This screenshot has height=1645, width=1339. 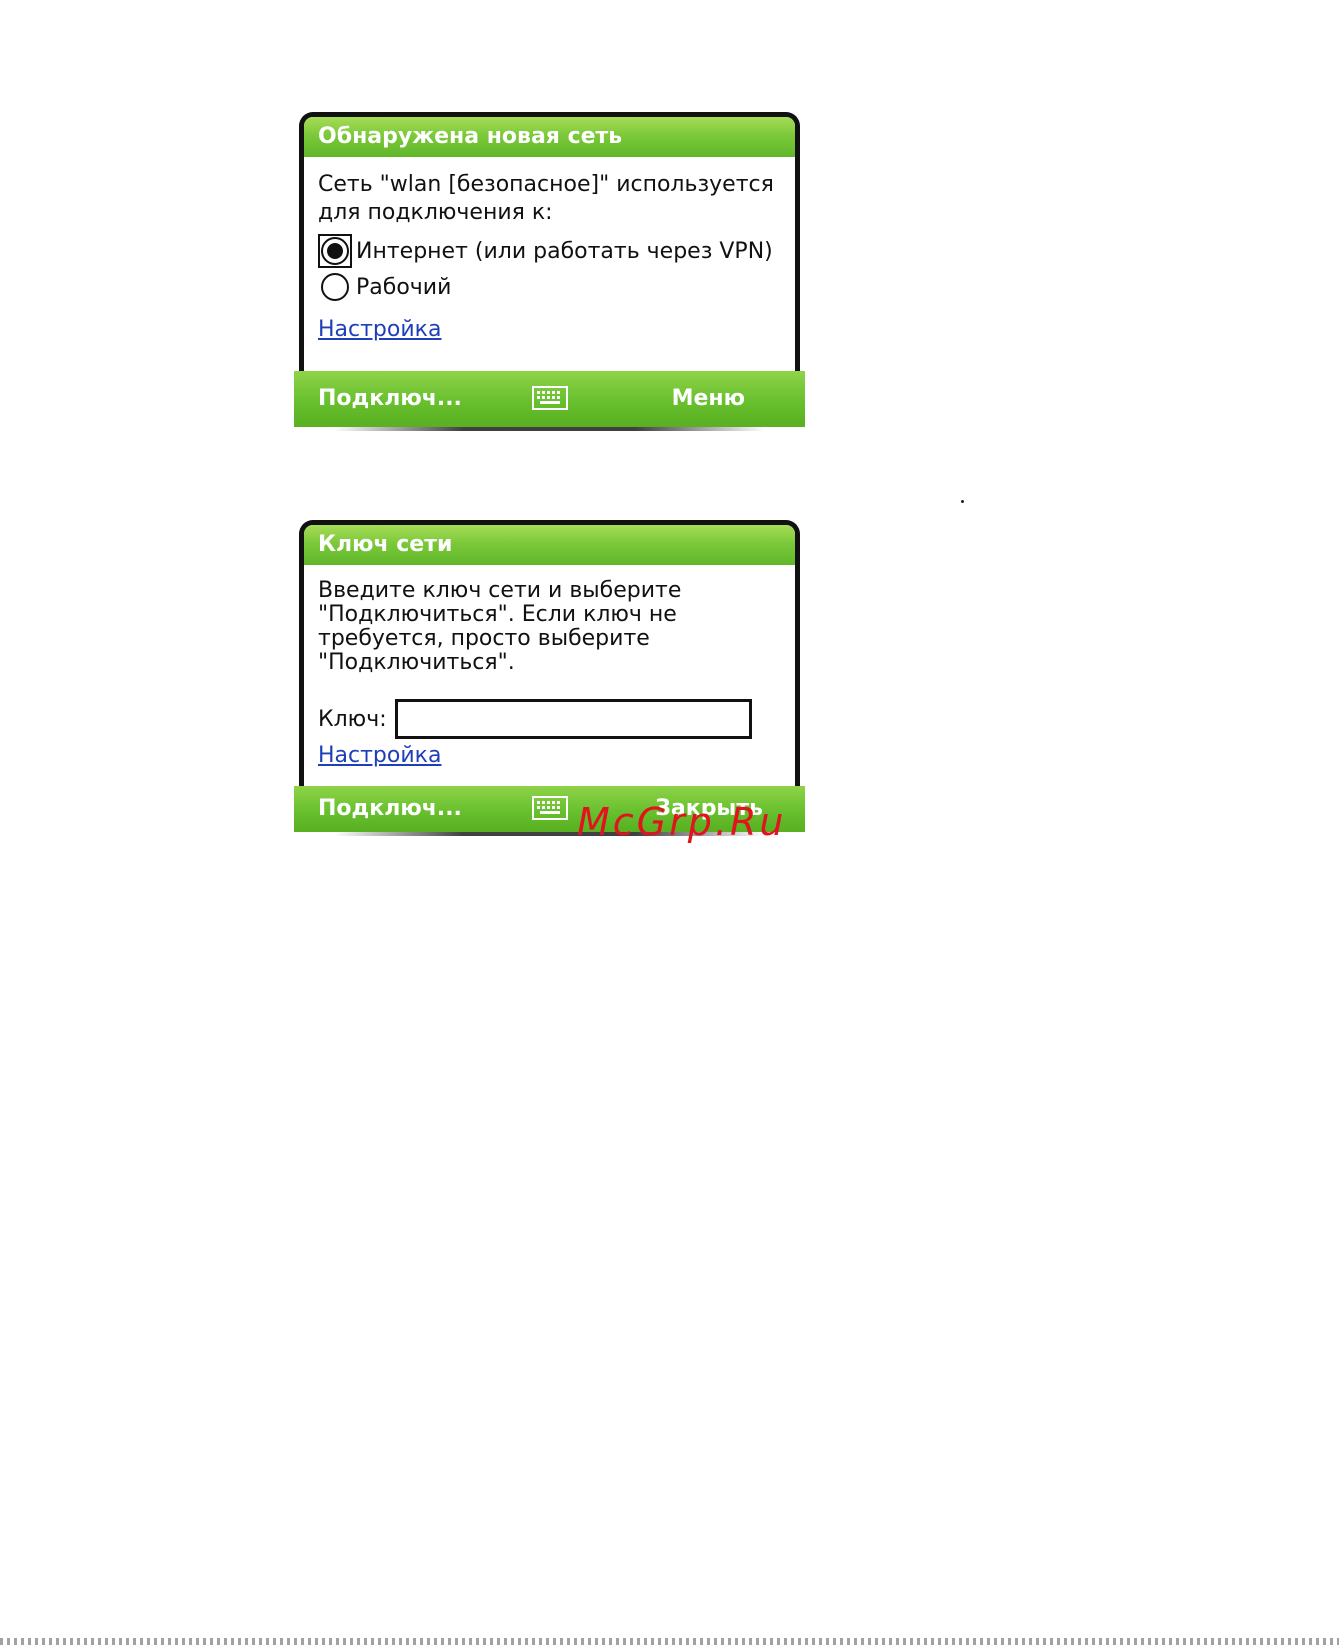 I want to click on radio-button-internet, so click(x=335, y=251).